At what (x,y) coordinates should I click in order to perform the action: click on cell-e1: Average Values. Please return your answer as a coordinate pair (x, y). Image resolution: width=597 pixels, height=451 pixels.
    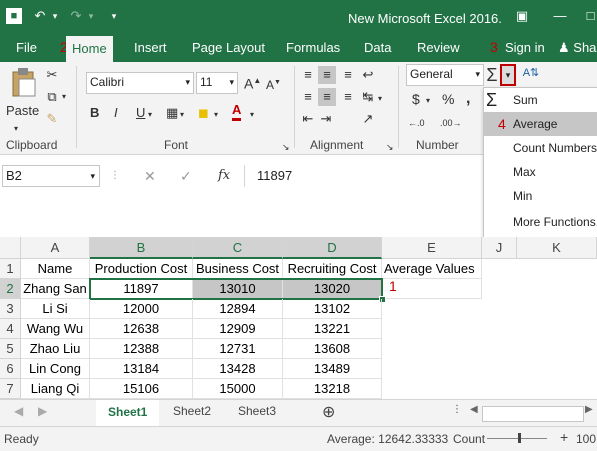
    Looking at the image, I should click on (432, 269).